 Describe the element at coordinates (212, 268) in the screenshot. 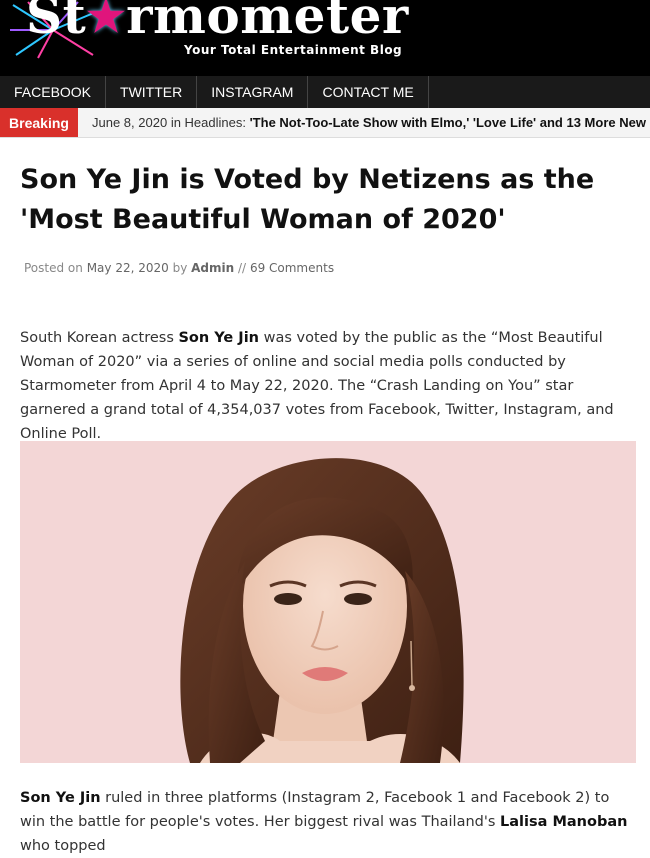

I see `meta-author-link: Admin` at that location.